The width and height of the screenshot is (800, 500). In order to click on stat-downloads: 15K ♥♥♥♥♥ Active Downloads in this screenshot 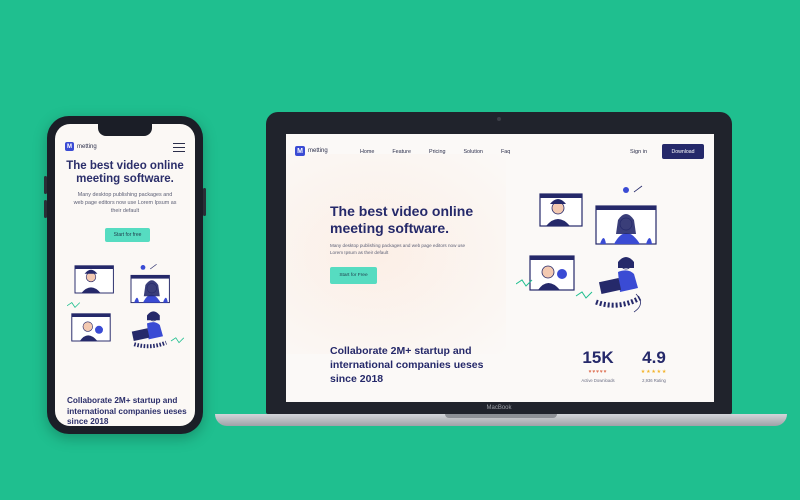, I will do `click(598, 365)`.